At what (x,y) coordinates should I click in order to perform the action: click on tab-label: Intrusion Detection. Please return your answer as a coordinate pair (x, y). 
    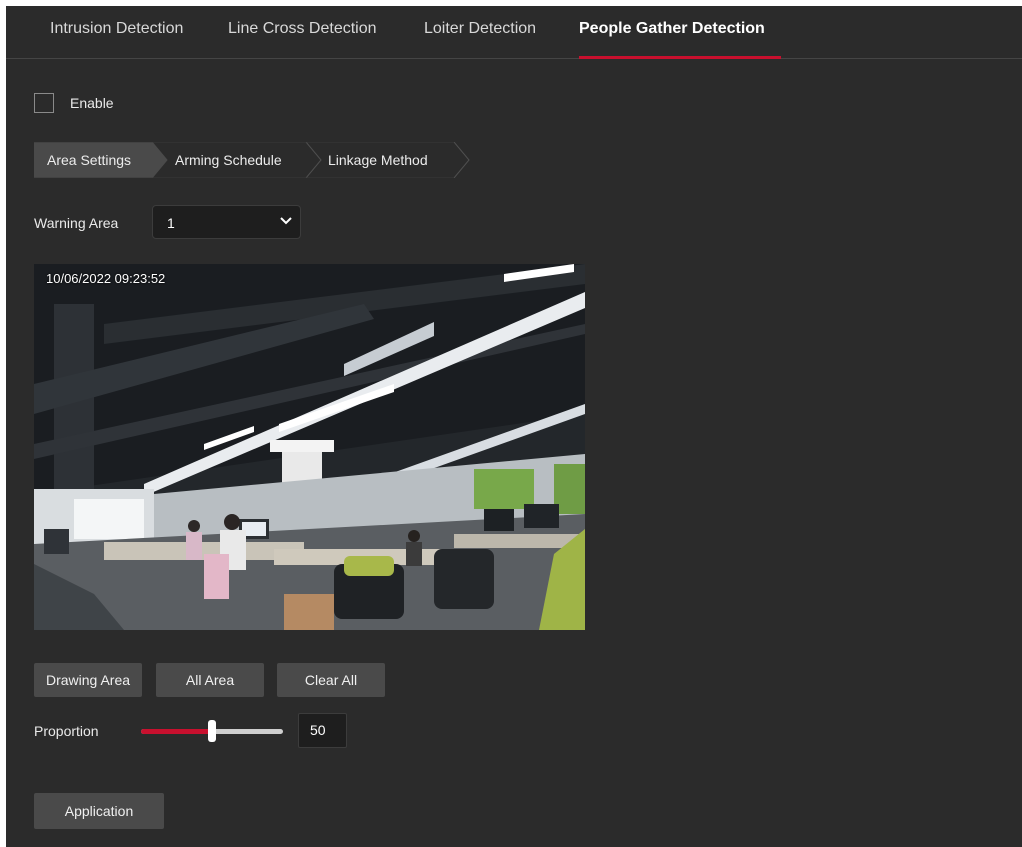
    Looking at the image, I should click on (117, 28).